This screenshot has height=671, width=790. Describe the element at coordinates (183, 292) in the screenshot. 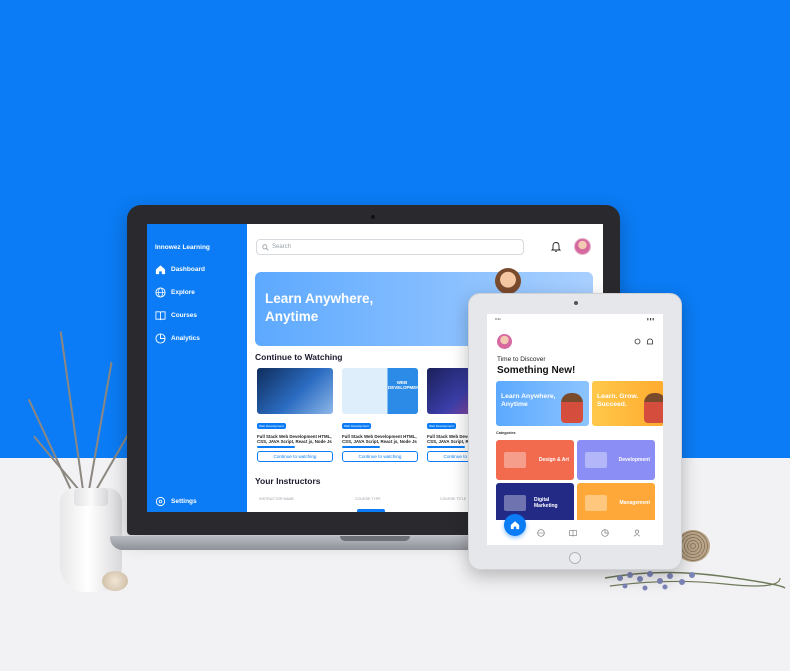

I see `sidebar-item-label: Explore` at that location.